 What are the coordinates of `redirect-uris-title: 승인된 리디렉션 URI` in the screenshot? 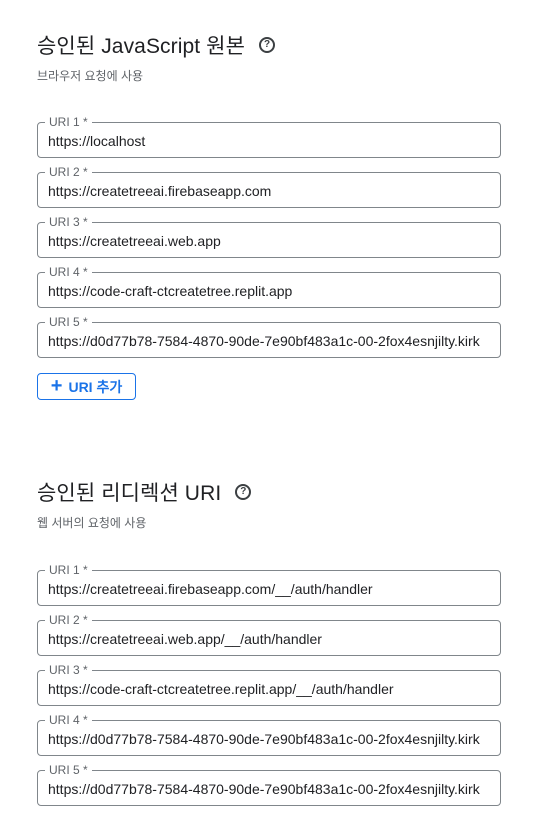 It's located at (129, 493).